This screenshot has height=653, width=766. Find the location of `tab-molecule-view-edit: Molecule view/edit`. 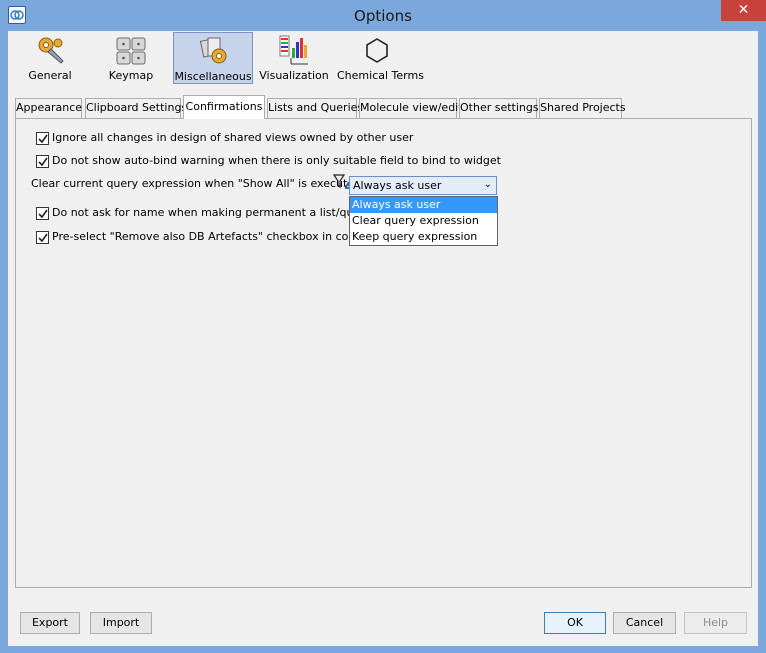

tab-molecule-view-edit: Molecule view/edit is located at coordinates (411, 108).